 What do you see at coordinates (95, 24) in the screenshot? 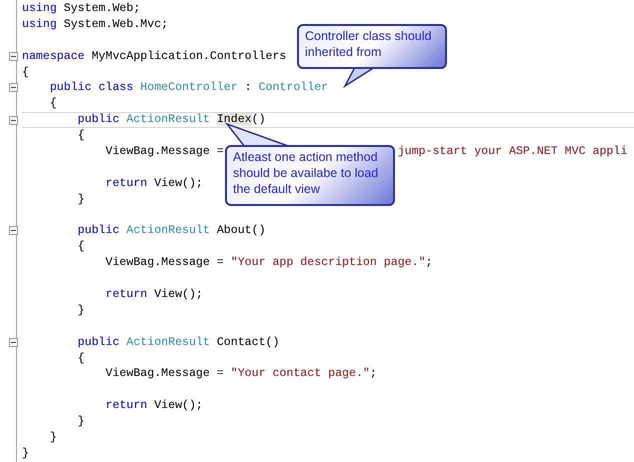
I see `code-line: using System.Web.Mvc;` at bounding box center [95, 24].